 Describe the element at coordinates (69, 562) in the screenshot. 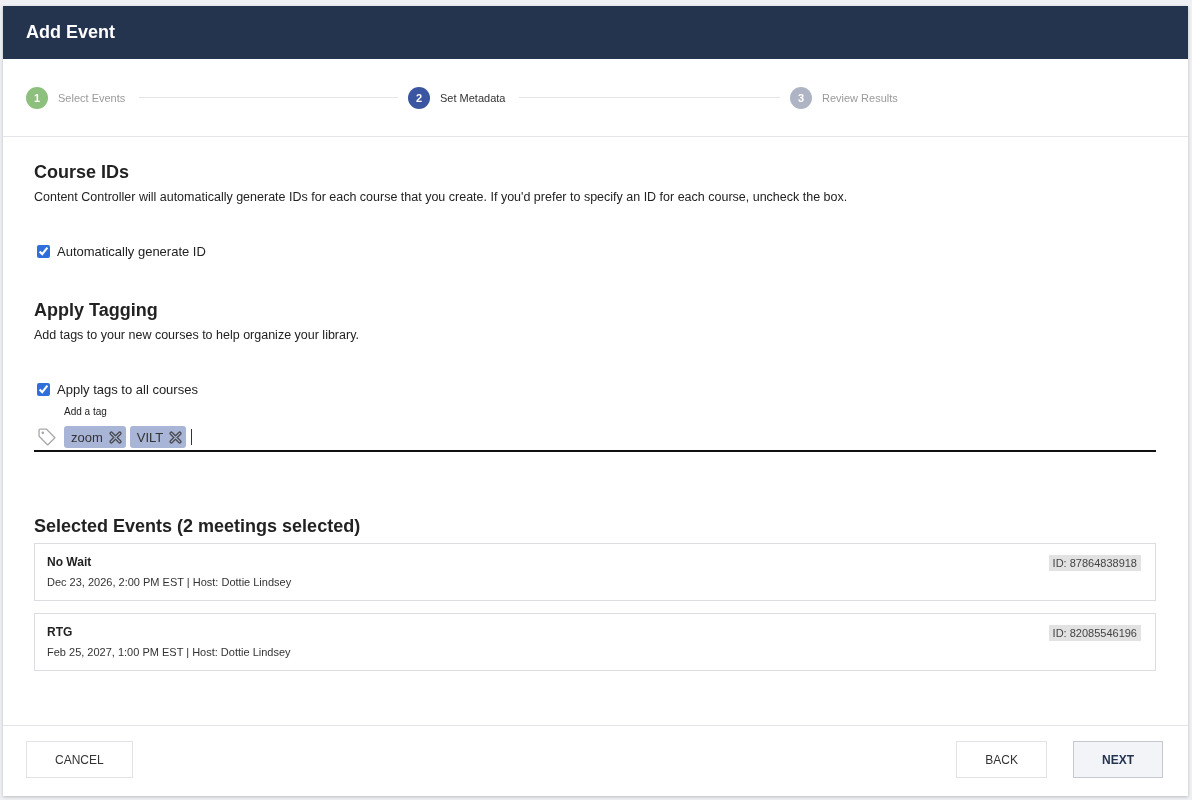

I see `event-name: No Wait` at that location.